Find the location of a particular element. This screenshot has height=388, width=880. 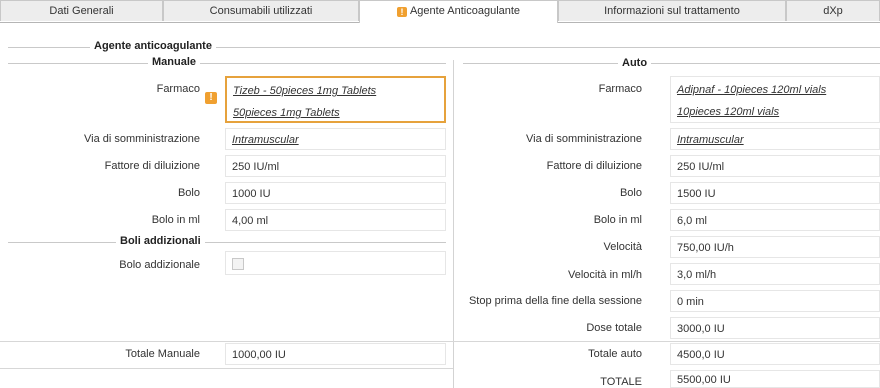

column-divider is located at coordinates (453, 224).